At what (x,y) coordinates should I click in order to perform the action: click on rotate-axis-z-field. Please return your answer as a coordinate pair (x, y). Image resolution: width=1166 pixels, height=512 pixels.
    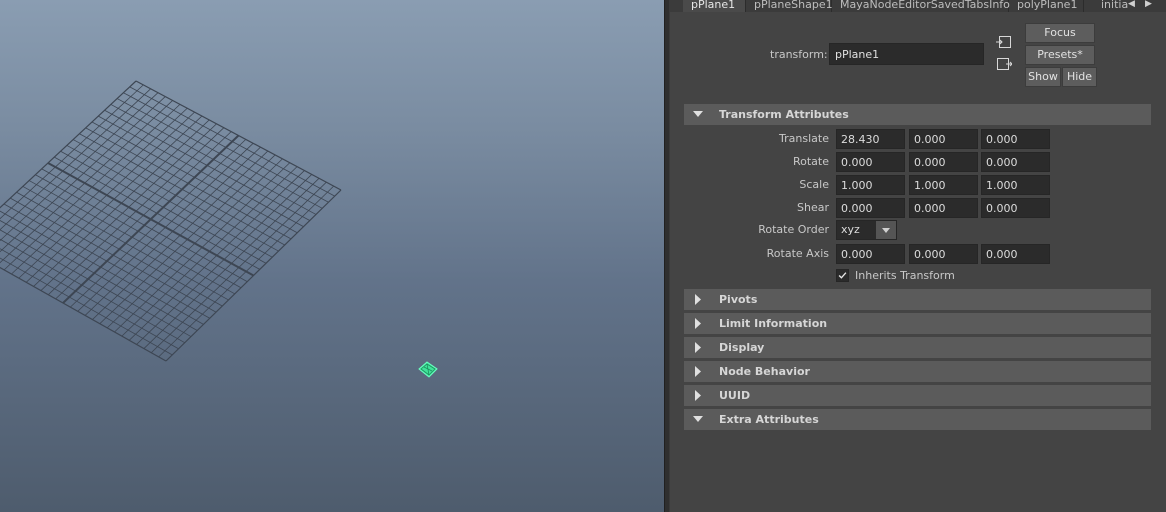
    Looking at the image, I should click on (1015, 254).